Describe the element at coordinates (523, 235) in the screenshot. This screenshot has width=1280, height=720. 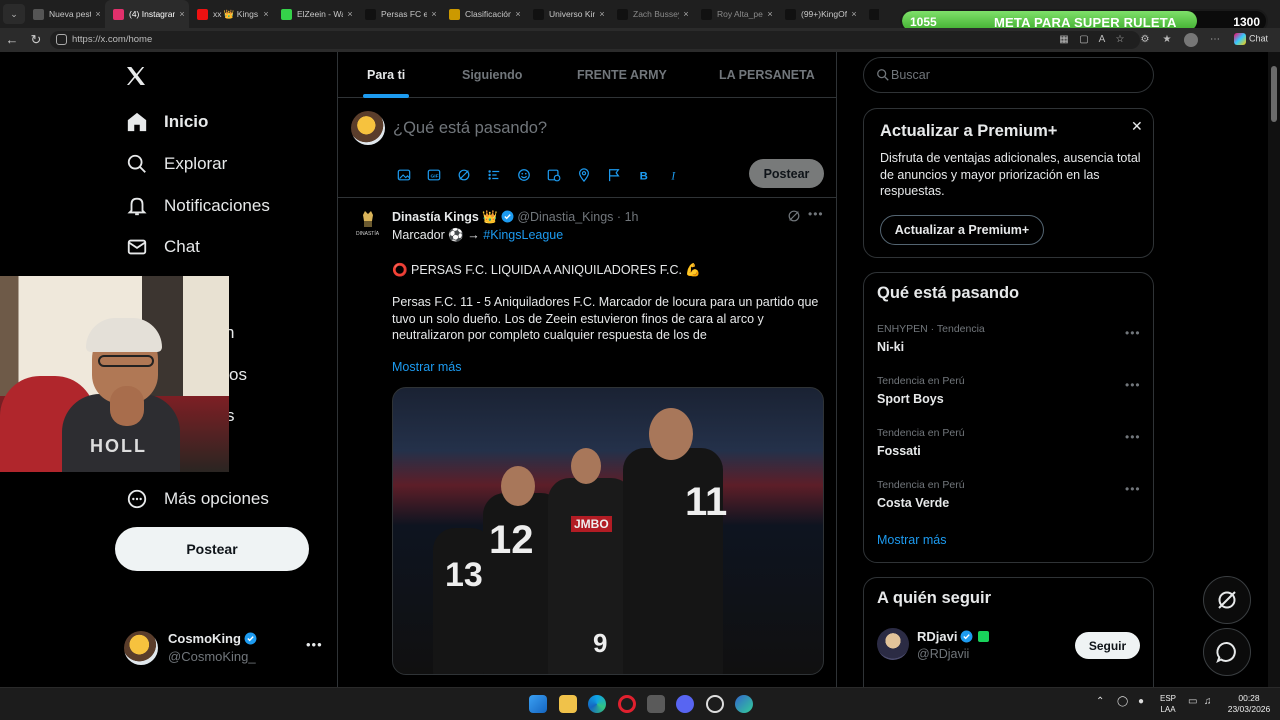
I see `hashtag-link: #KingsLeague` at that location.